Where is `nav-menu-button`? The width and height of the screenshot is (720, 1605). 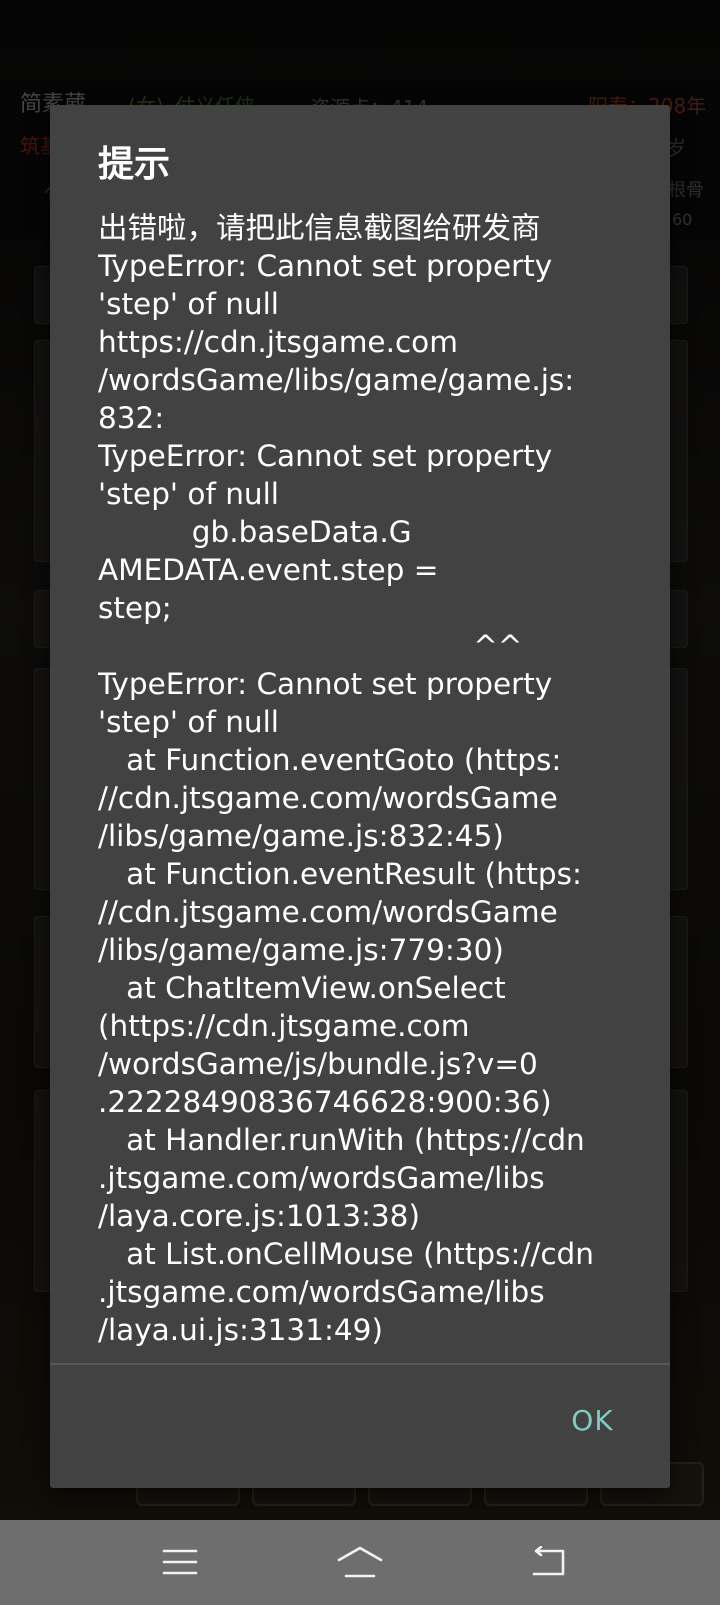
nav-menu-button is located at coordinates (180, 1562).